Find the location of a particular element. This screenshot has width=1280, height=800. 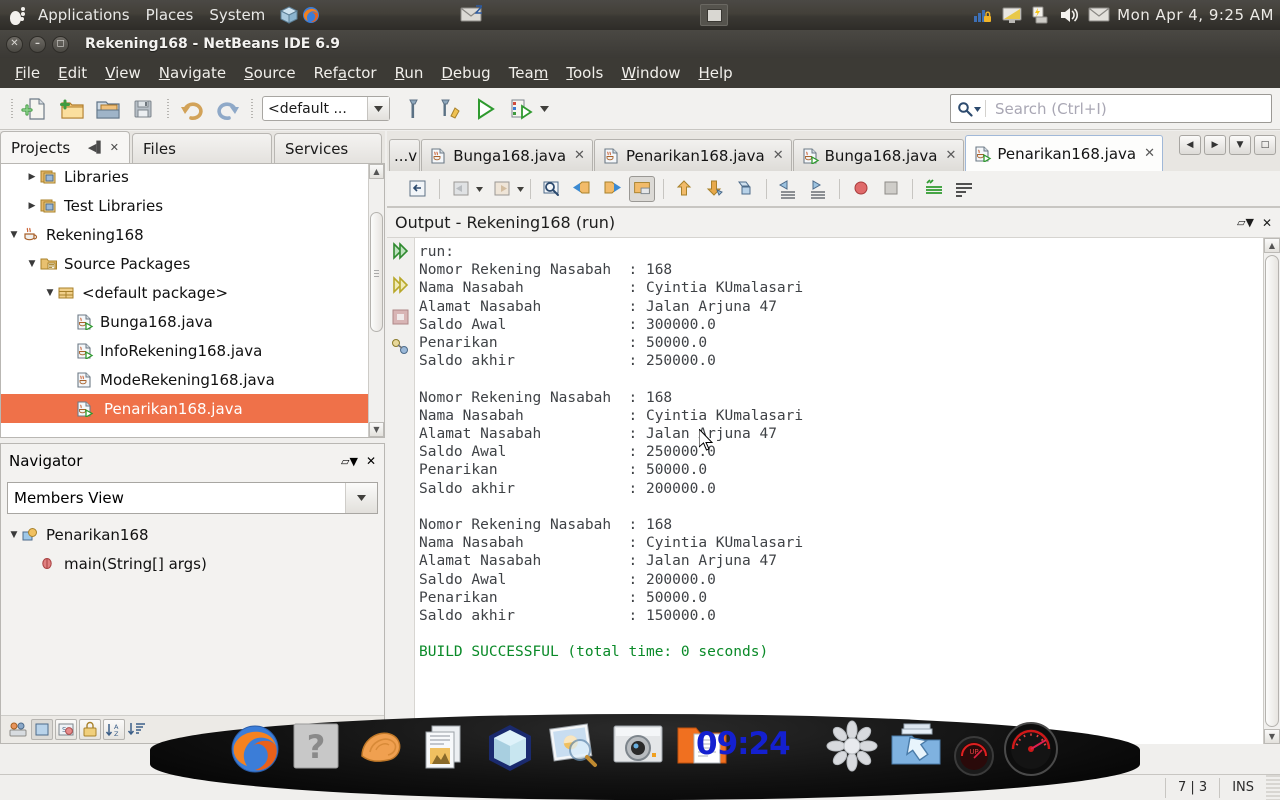

panel-clock: Mon Apr 4, 9:25 AM is located at coordinates (1195, 15).